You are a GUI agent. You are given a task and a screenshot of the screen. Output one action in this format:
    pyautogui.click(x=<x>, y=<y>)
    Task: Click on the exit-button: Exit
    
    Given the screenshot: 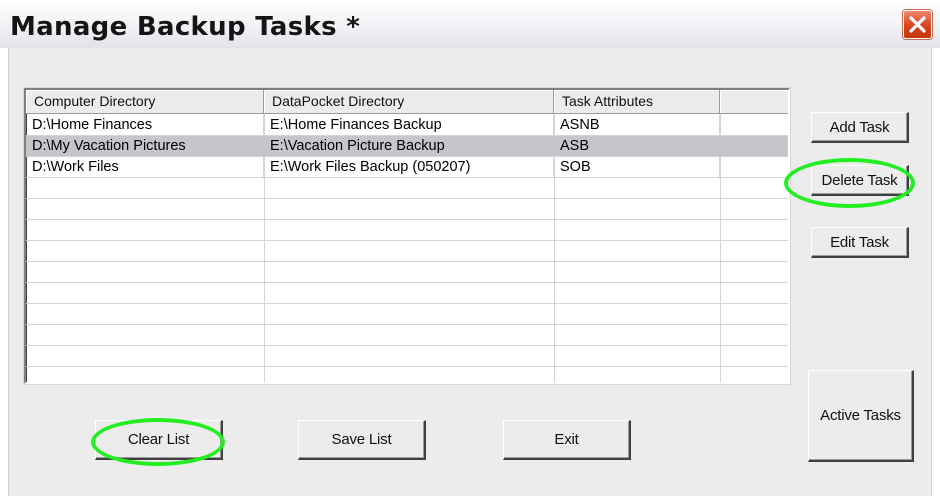 What is the action you would take?
    pyautogui.click(x=567, y=440)
    